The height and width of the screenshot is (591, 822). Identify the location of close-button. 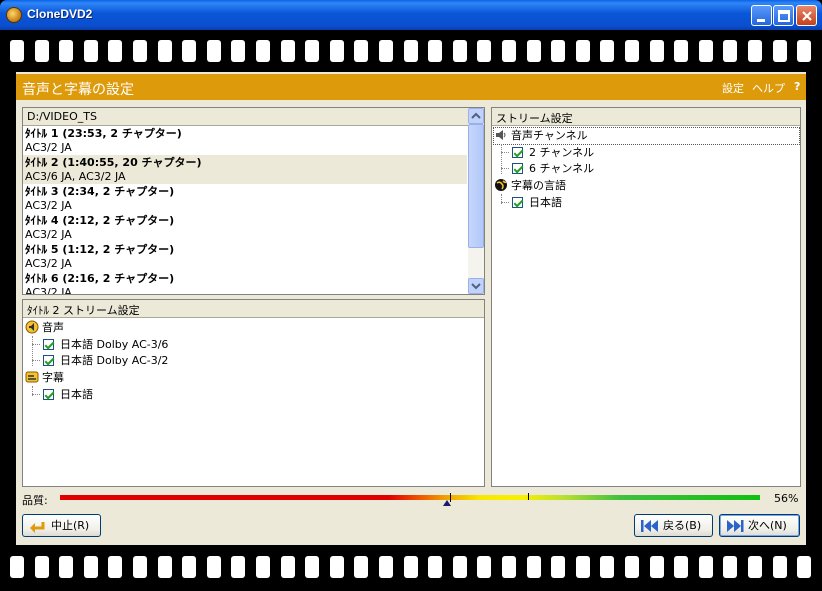
(806, 15).